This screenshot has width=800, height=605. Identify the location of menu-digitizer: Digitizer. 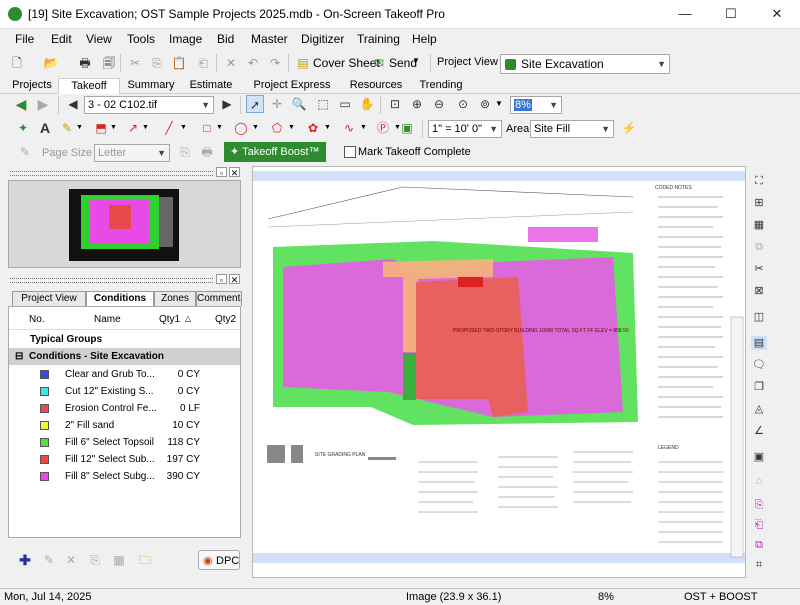
(322, 39).